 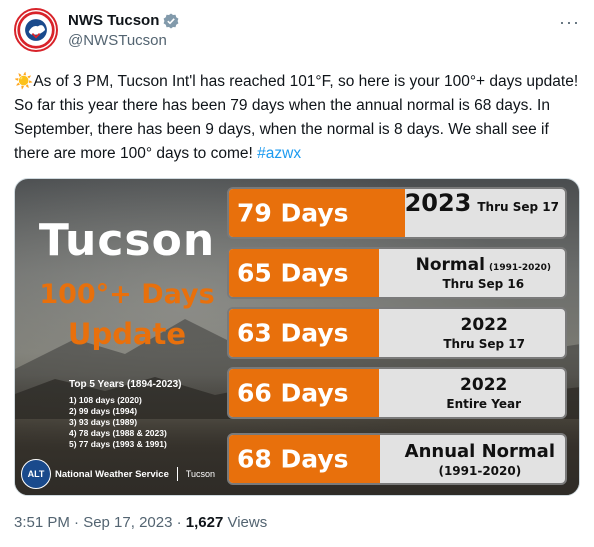 I want to click on graphic-title: Tucson, so click(x=127, y=240).